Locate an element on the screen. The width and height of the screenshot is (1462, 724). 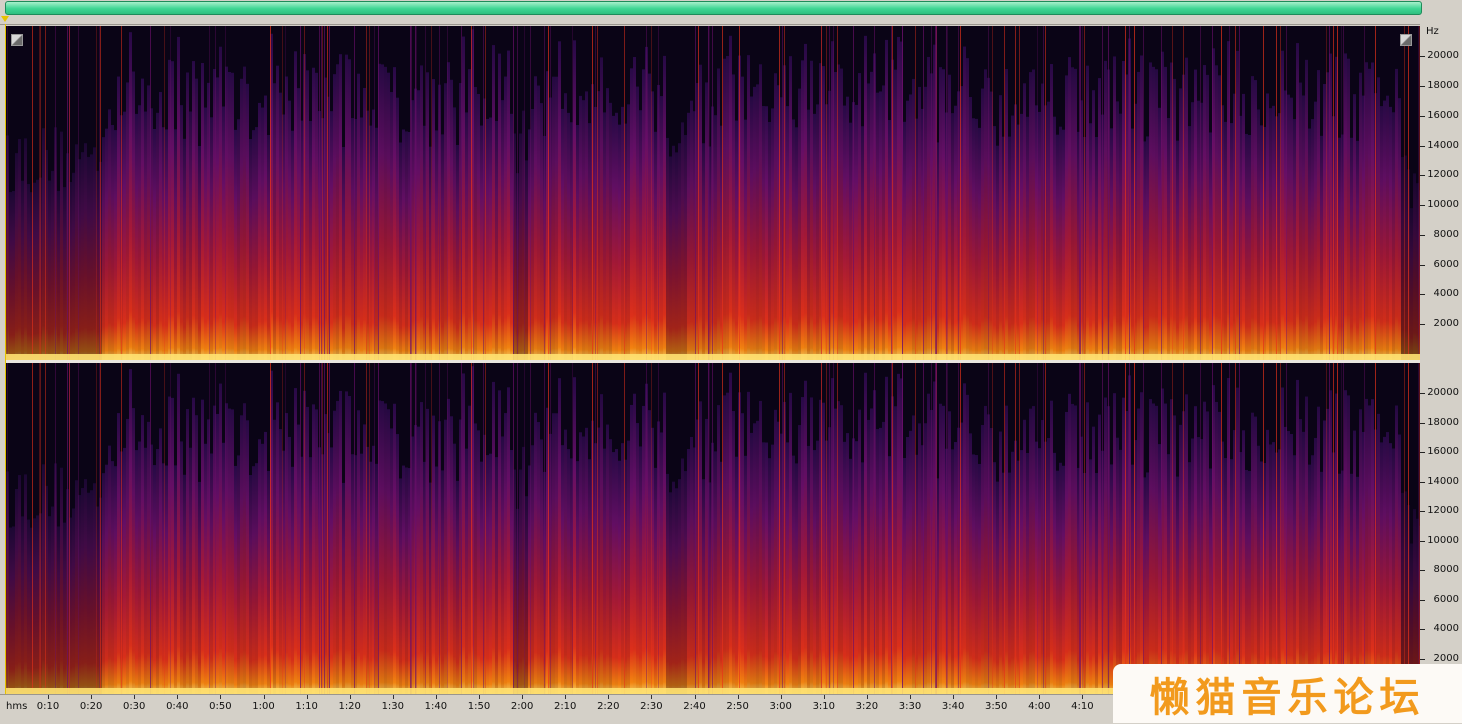
freq-unit-label: Hz is located at coordinates (1432, 31).